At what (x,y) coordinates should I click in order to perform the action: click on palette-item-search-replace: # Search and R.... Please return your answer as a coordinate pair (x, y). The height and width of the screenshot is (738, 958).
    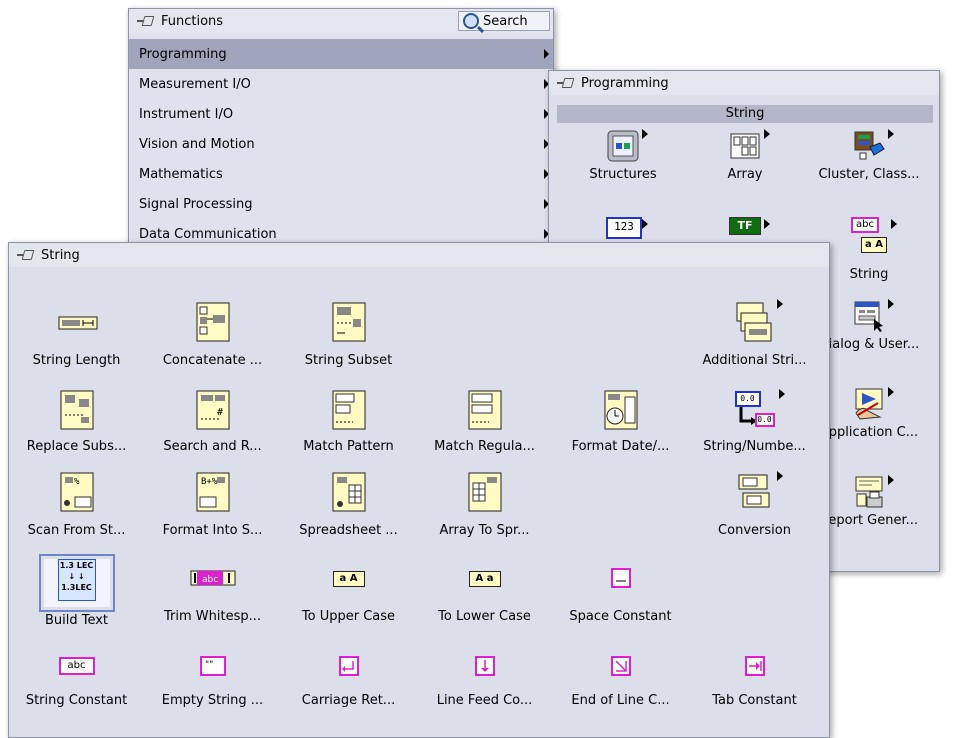
    Looking at the image, I should click on (212, 421).